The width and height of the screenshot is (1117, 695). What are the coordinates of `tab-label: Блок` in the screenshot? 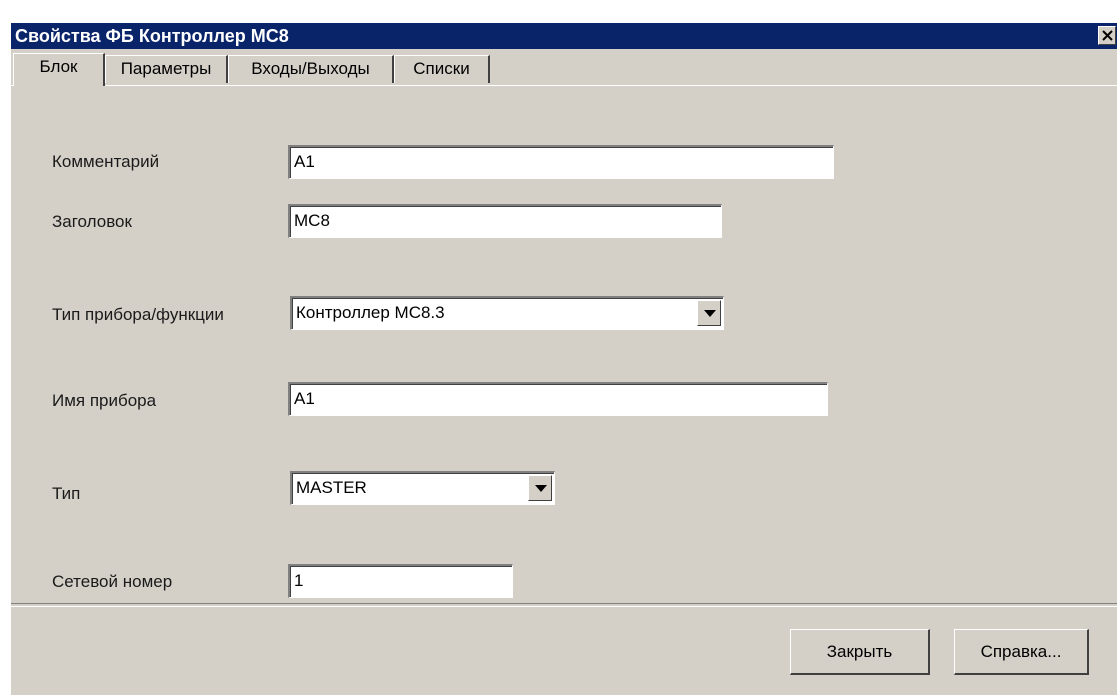 It's located at (58, 66).